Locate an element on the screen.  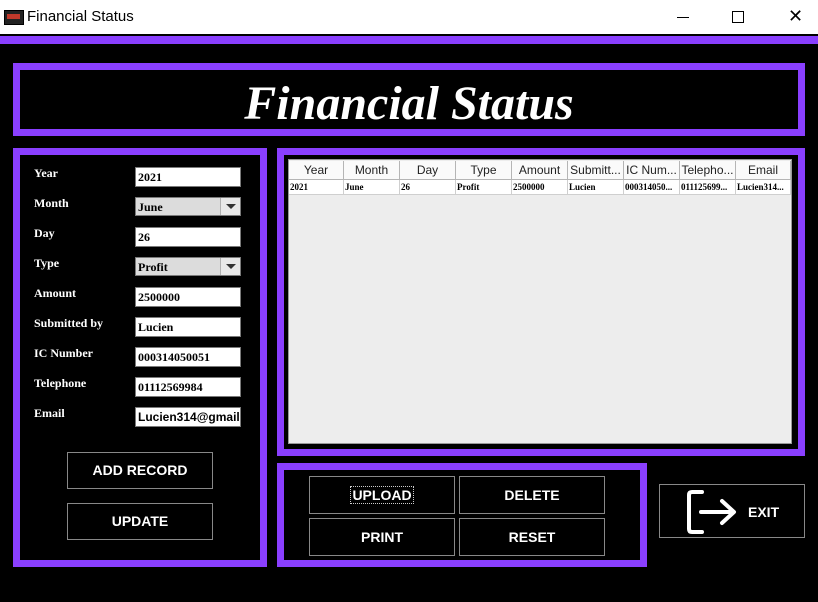
maximize-button is located at coordinates (738, 17).